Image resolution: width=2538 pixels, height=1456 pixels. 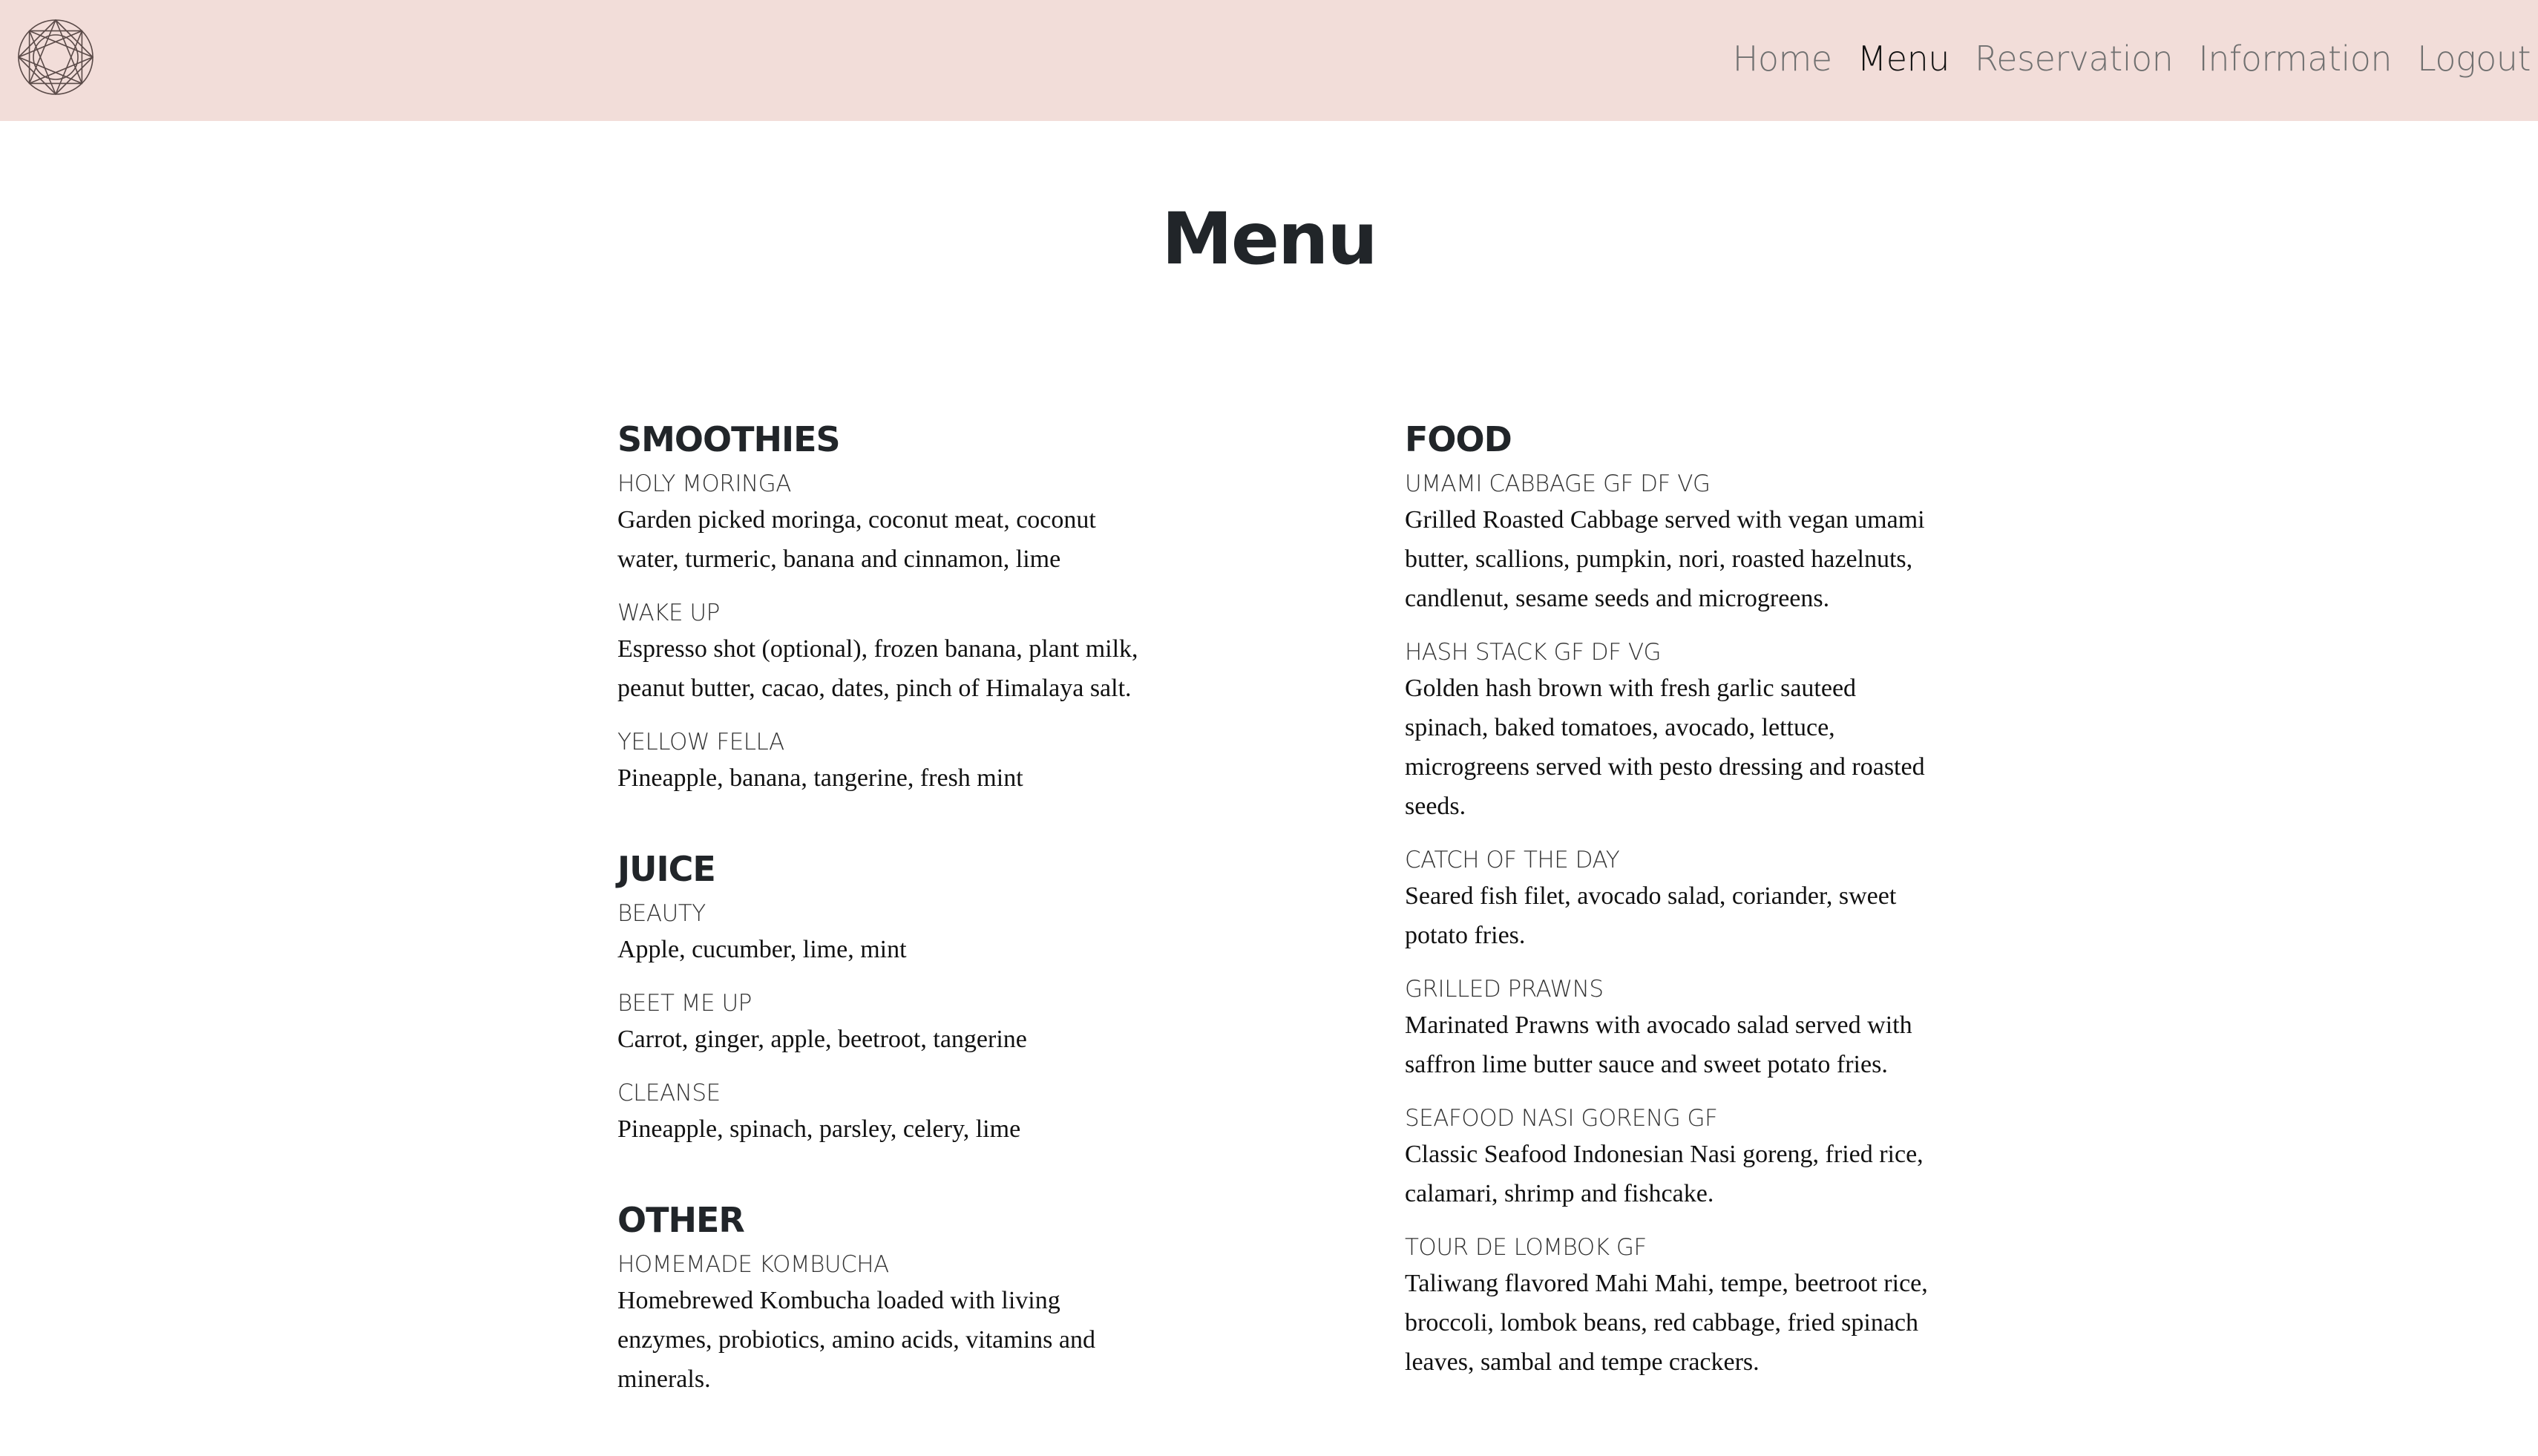 I want to click on menu-item-name: SEAFOOD NASI GORENG GF, so click(x=1561, y=1119).